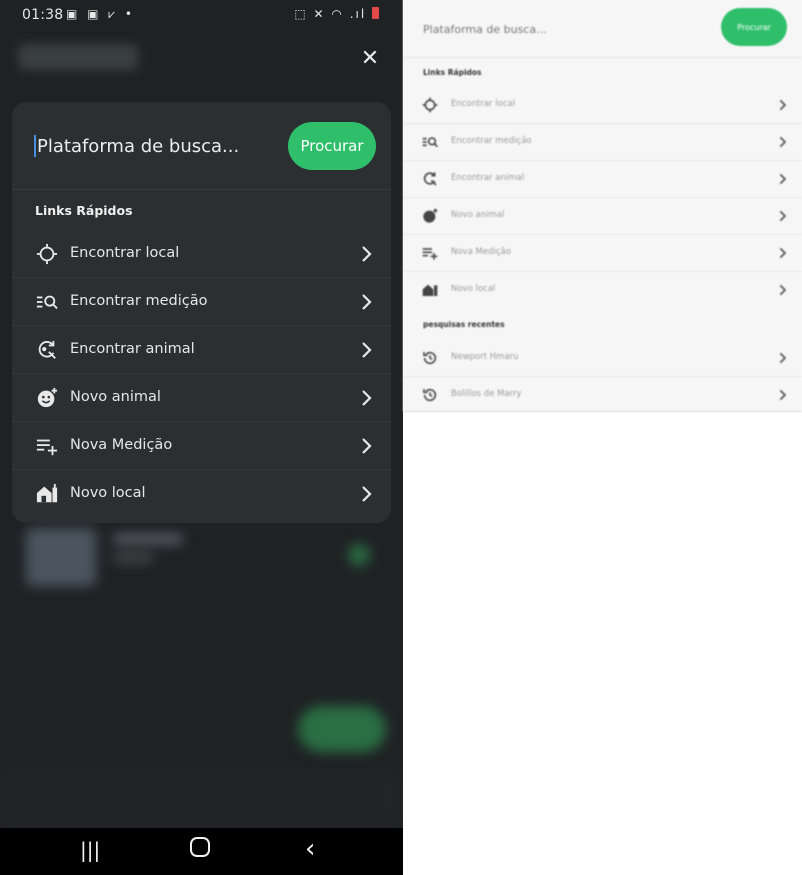  What do you see at coordinates (473, 289) in the screenshot?
I see `light-quick-link-label: Novo local` at bounding box center [473, 289].